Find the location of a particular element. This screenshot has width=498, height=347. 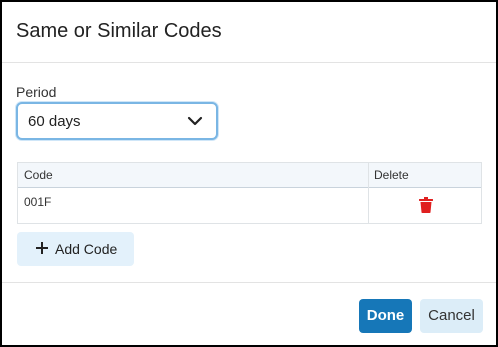

trash-icon is located at coordinates (426, 205).